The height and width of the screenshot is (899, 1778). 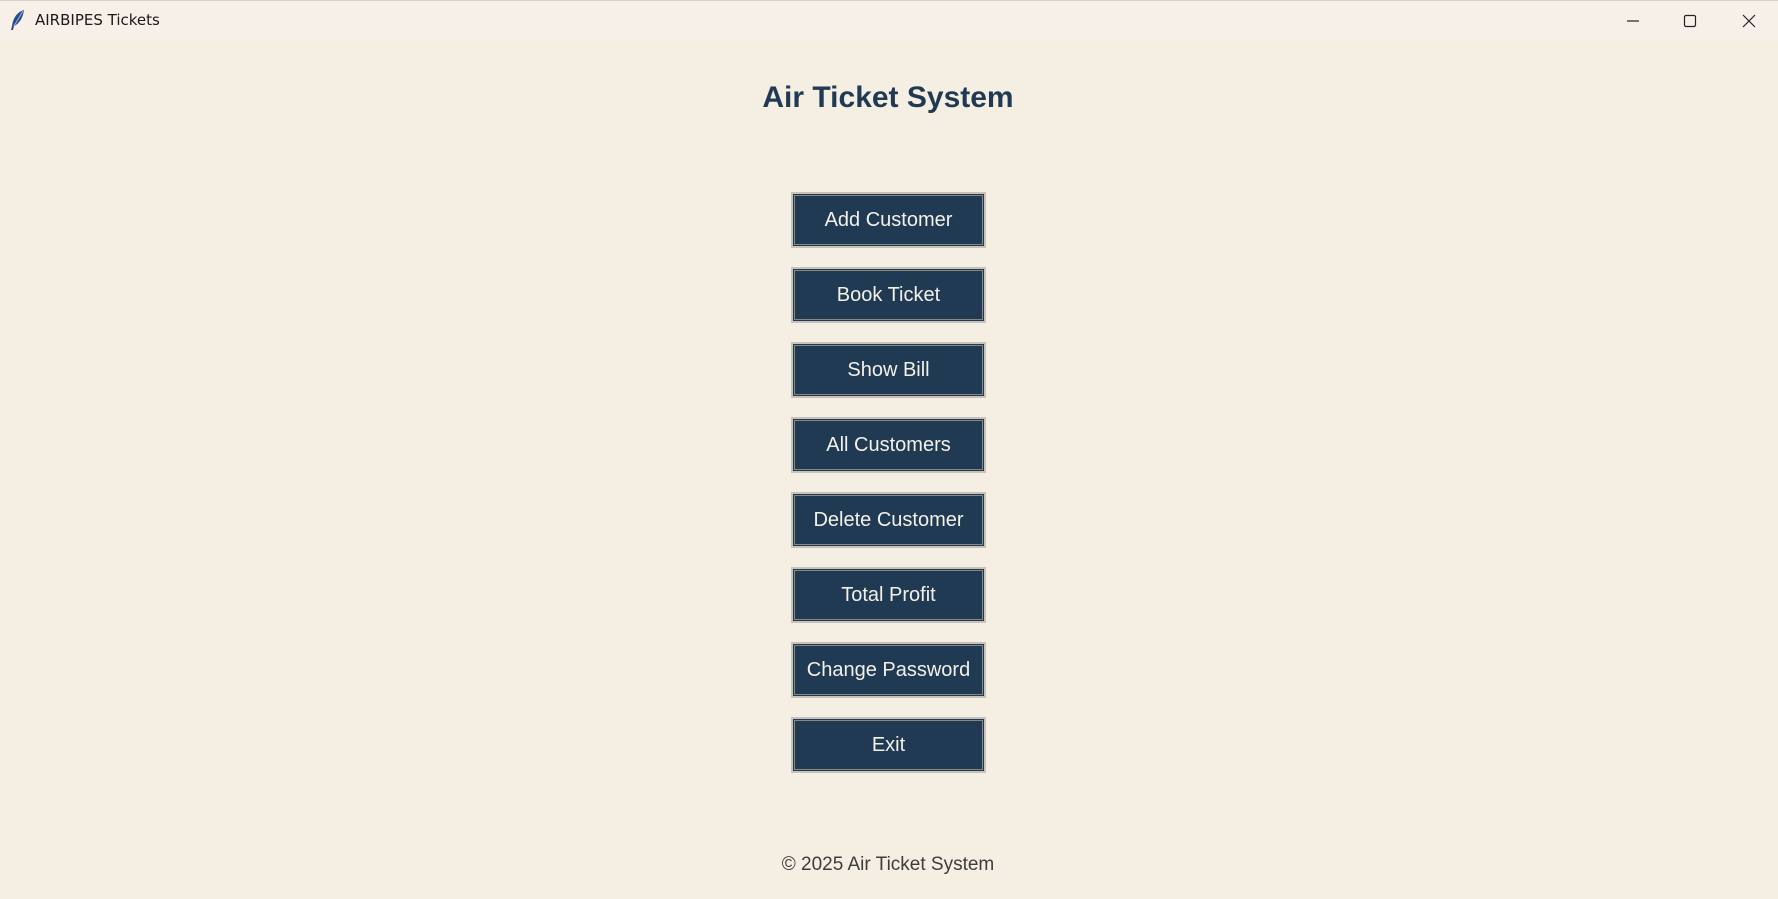 I want to click on maximize-icon, so click(x=1690, y=21).